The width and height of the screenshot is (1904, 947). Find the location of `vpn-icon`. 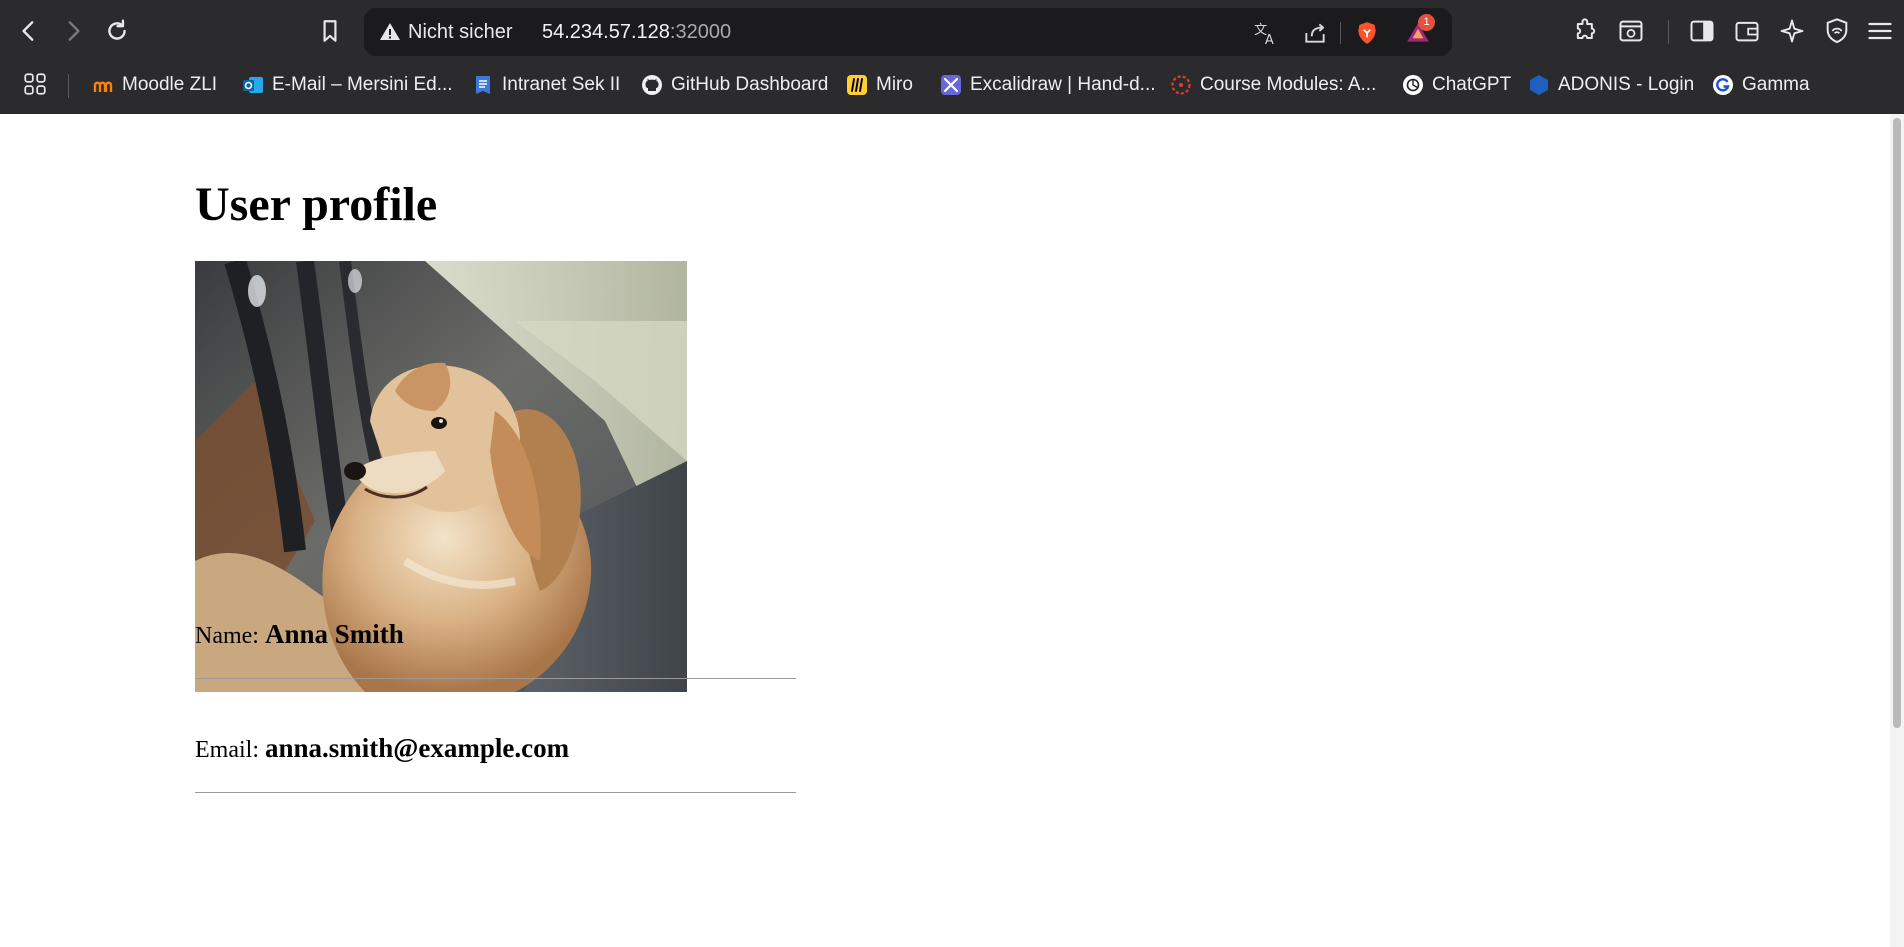

vpn-icon is located at coordinates (1837, 31).